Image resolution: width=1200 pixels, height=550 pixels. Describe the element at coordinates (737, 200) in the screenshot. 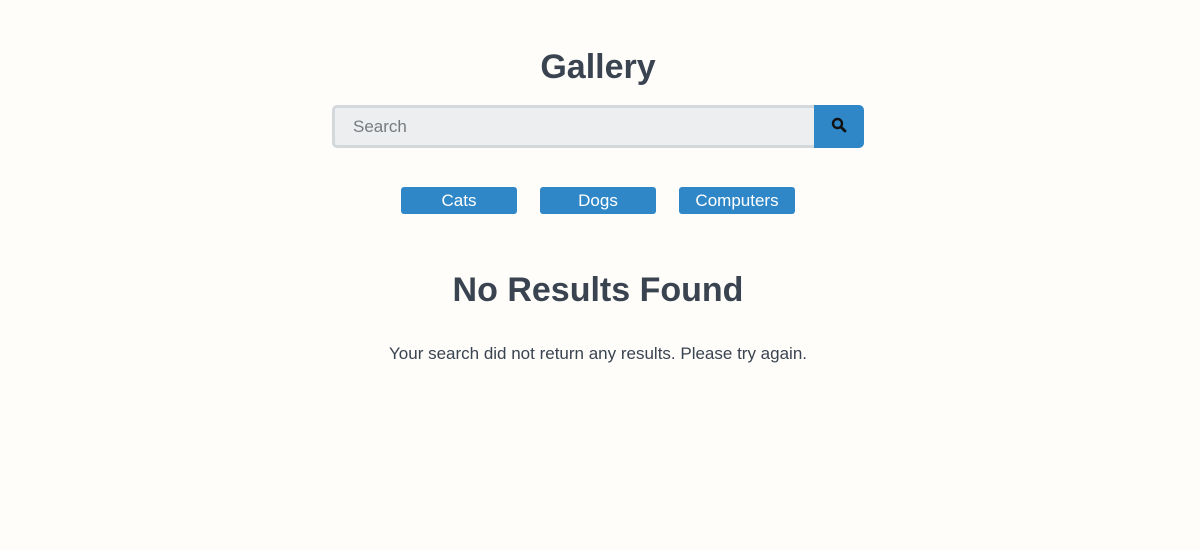

I see `category-computers-button: Computers` at that location.